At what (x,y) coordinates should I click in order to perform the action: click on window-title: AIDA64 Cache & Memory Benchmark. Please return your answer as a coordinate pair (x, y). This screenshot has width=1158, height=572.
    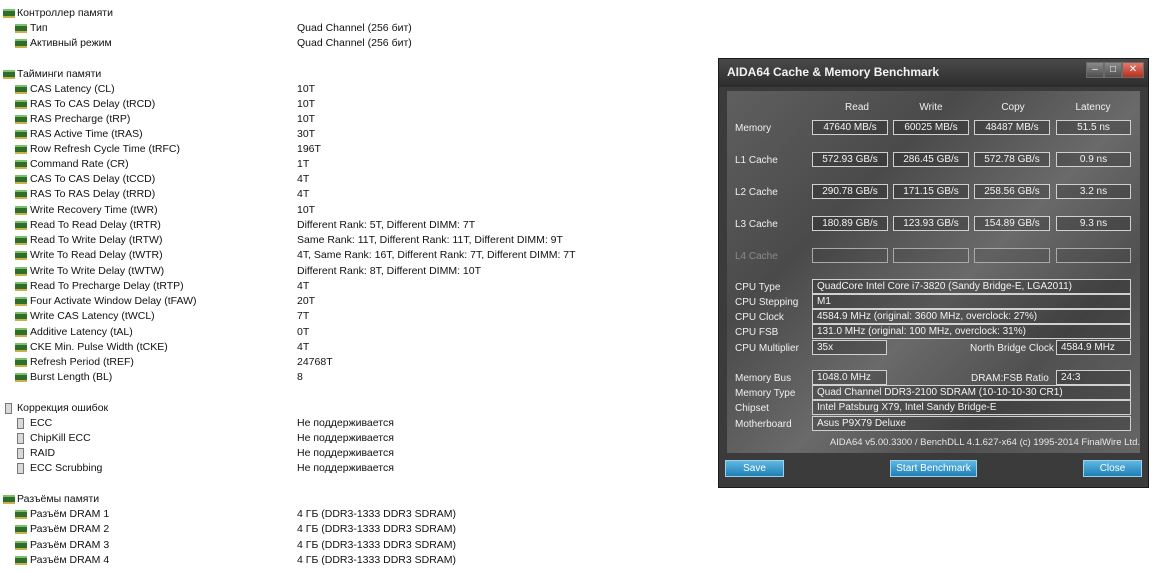
    Looking at the image, I should click on (833, 72).